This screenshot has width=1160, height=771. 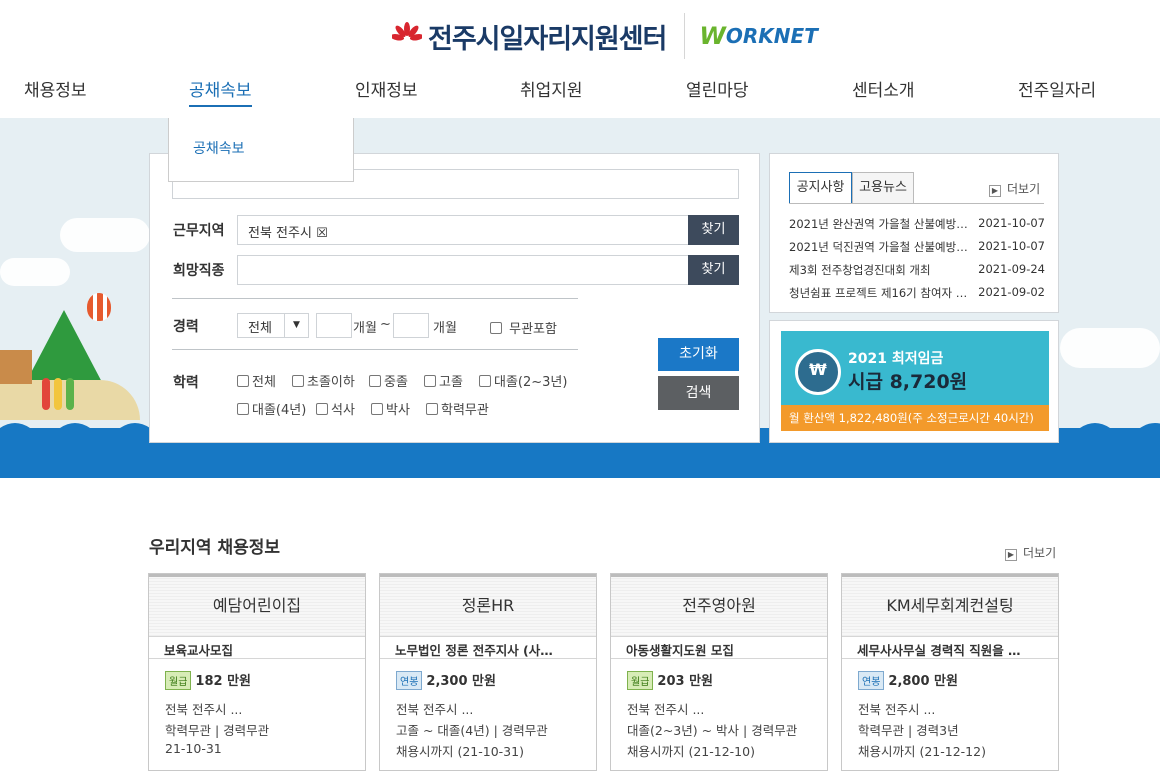 I want to click on job-deadline: 21-10-31, so click(x=193, y=748).